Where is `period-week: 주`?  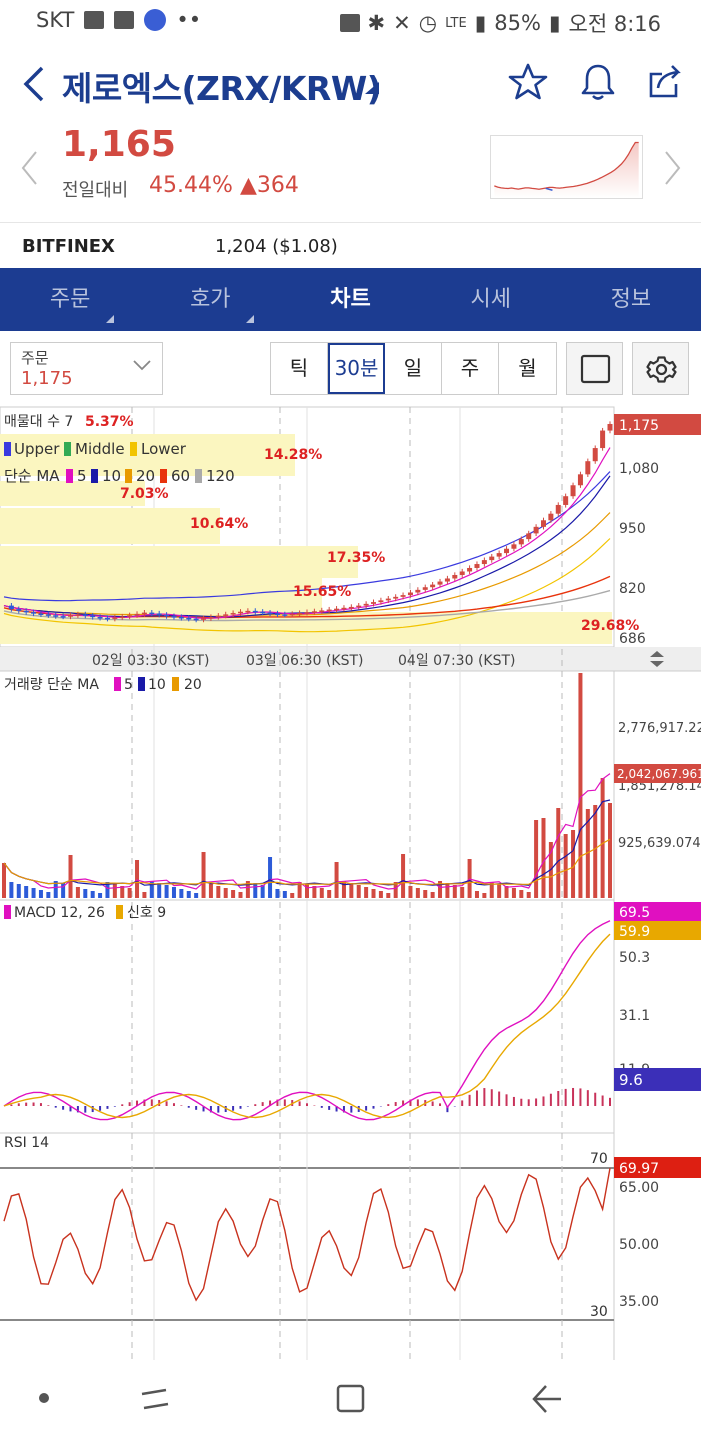 period-week: 주 is located at coordinates (470, 368).